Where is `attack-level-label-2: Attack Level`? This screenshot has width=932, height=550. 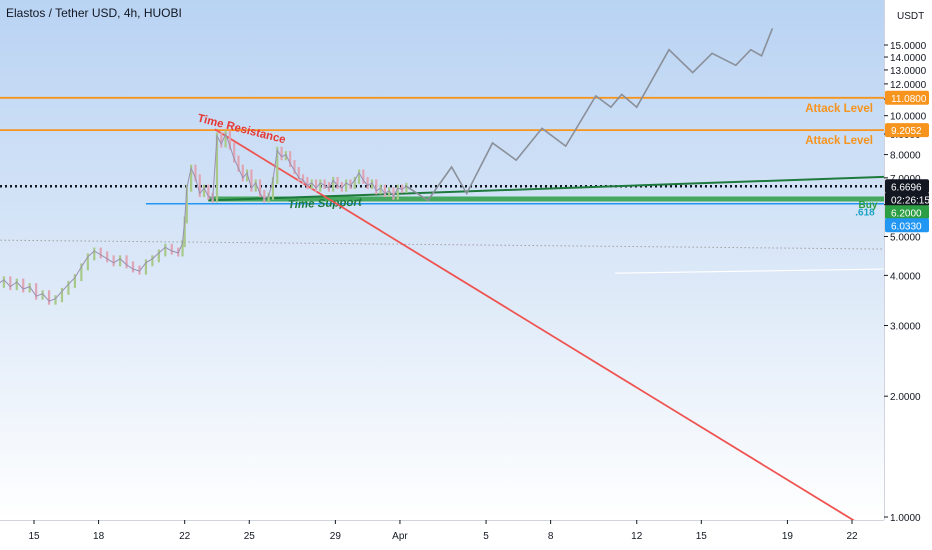
attack-level-label-2: Attack Level is located at coordinates (839, 141).